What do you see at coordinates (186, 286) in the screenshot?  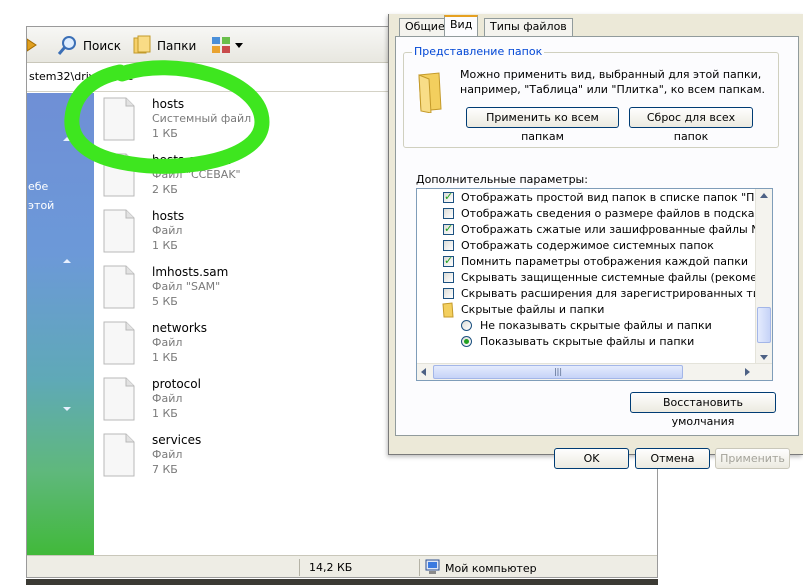 I see `file-type: Файл "SAM"` at bounding box center [186, 286].